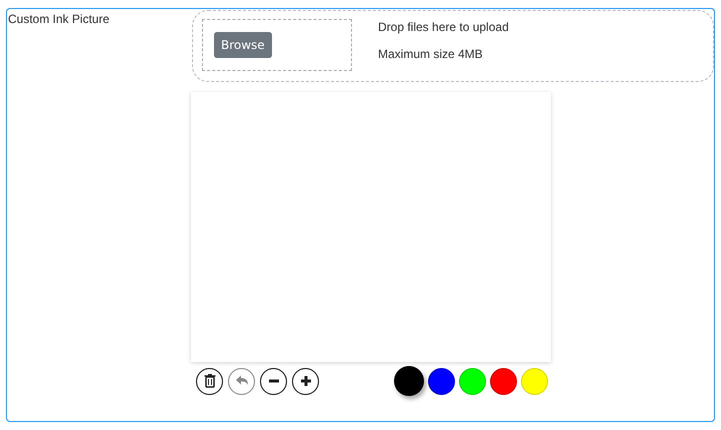 The height and width of the screenshot is (430, 721). What do you see at coordinates (243, 45) in the screenshot?
I see `browse-button: Browse` at bounding box center [243, 45].